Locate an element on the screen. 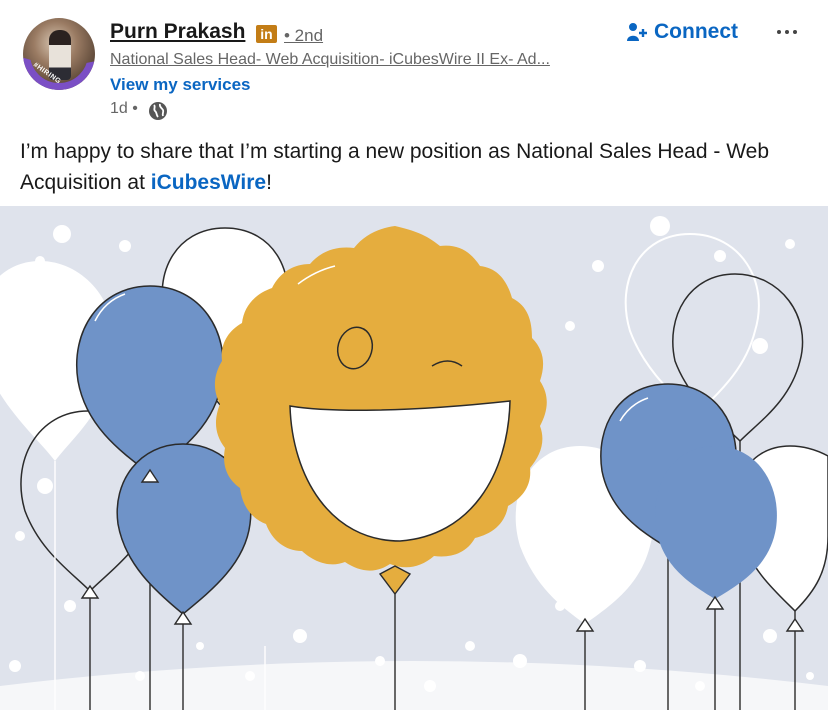 This screenshot has height=710, width=828. globe-icon is located at coordinates (158, 111).